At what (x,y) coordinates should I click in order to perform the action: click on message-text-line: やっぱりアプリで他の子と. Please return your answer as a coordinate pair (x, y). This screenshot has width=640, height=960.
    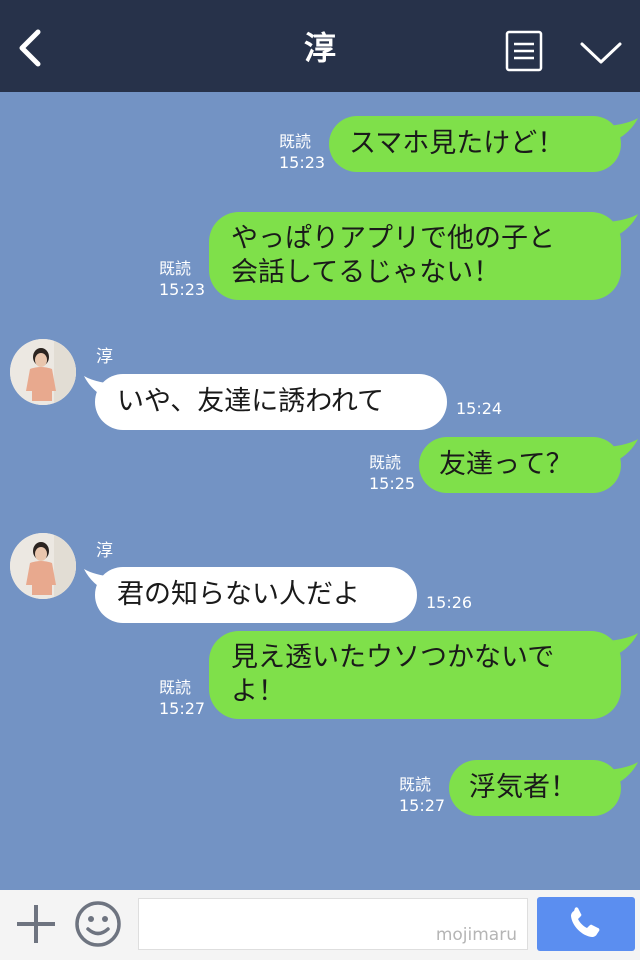
    Looking at the image, I should click on (393, 238).